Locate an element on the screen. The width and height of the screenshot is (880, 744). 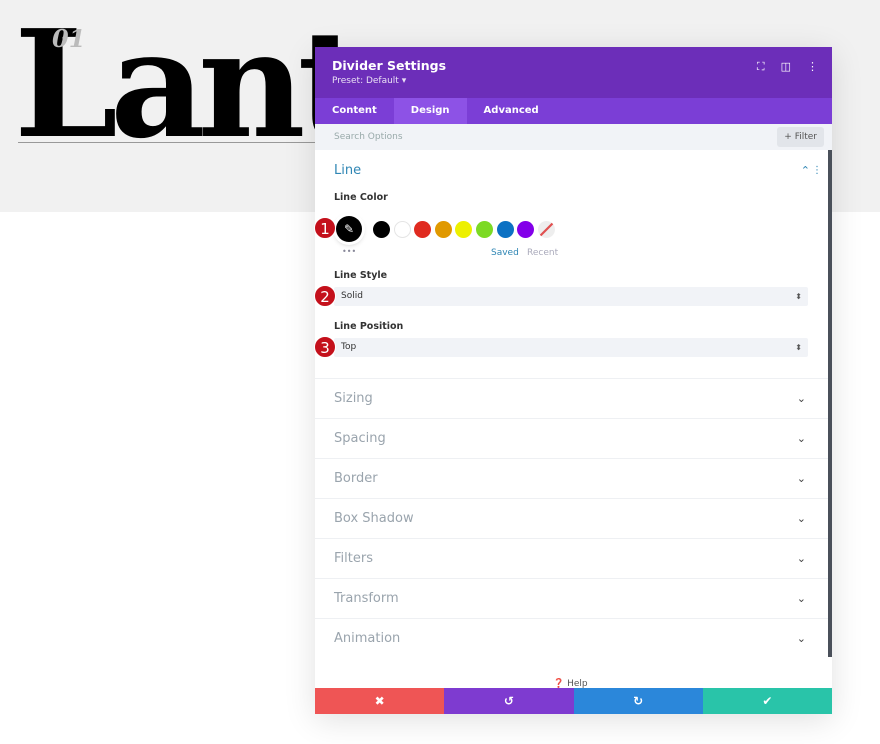
section-animation: Animation ⌄ is located at coordinates (571, 638).